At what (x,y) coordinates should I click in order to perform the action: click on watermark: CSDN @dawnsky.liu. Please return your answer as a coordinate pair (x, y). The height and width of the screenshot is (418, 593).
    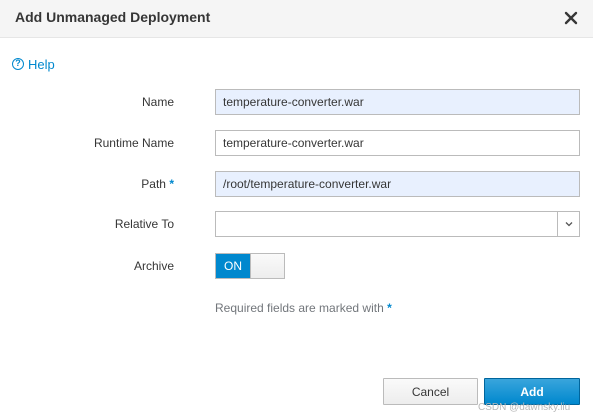
    Looking at the image, I should click on (524, 407).